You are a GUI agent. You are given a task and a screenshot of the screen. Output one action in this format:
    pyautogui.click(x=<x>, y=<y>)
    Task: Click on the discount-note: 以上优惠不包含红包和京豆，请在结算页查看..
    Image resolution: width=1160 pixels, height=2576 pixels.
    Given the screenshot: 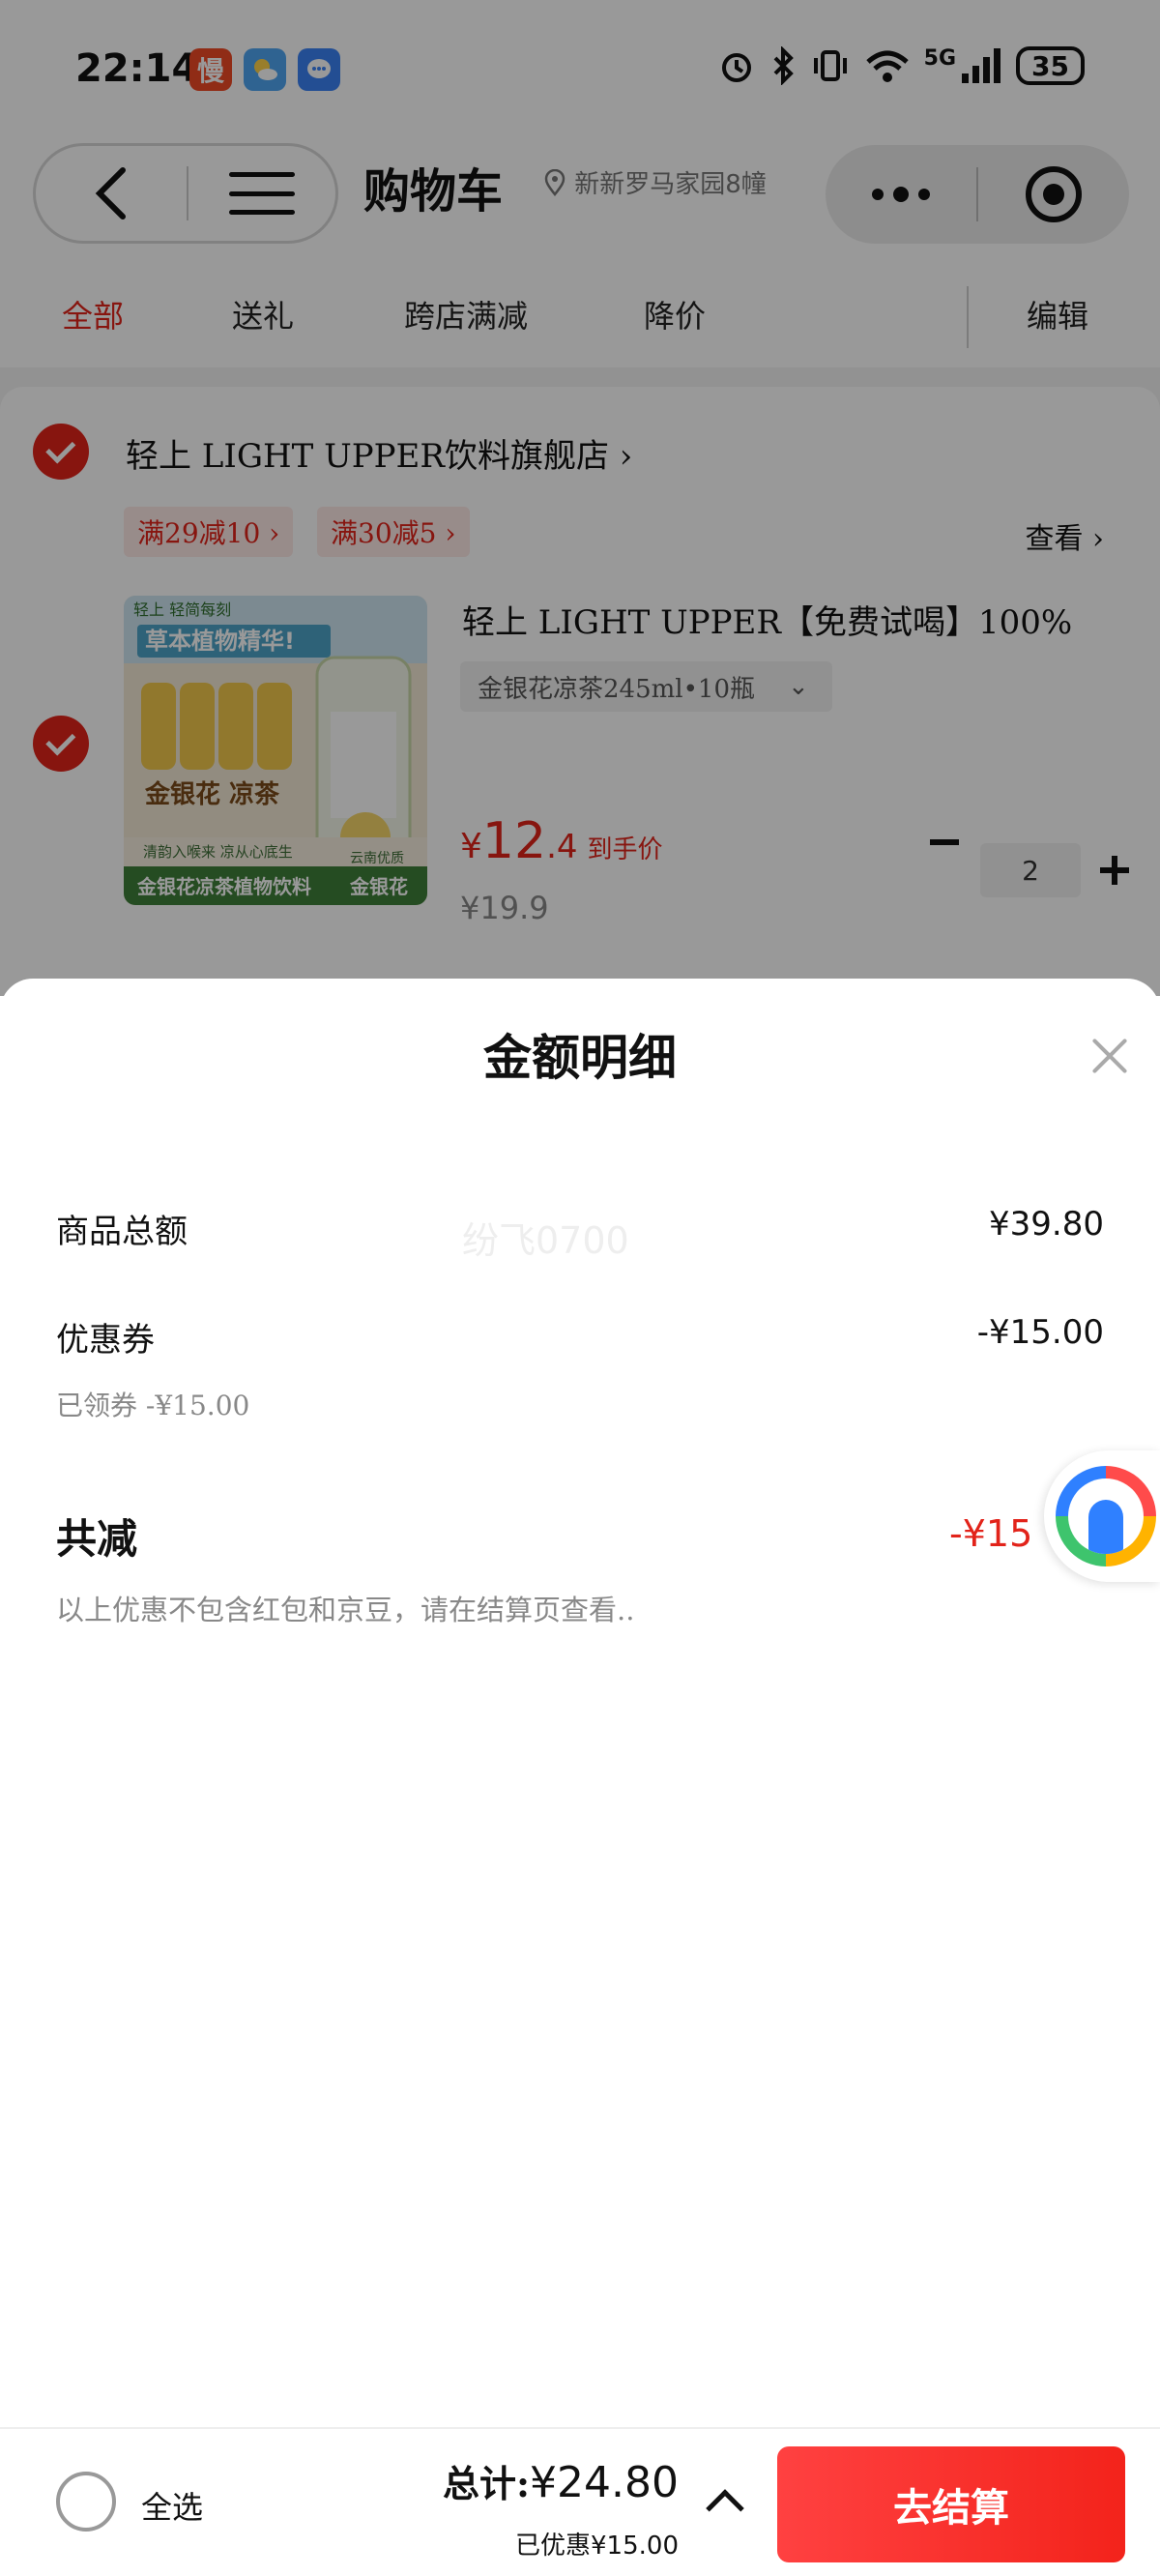 What is the action you would take?
    pyautogui.click(x=346, y=1610)
    